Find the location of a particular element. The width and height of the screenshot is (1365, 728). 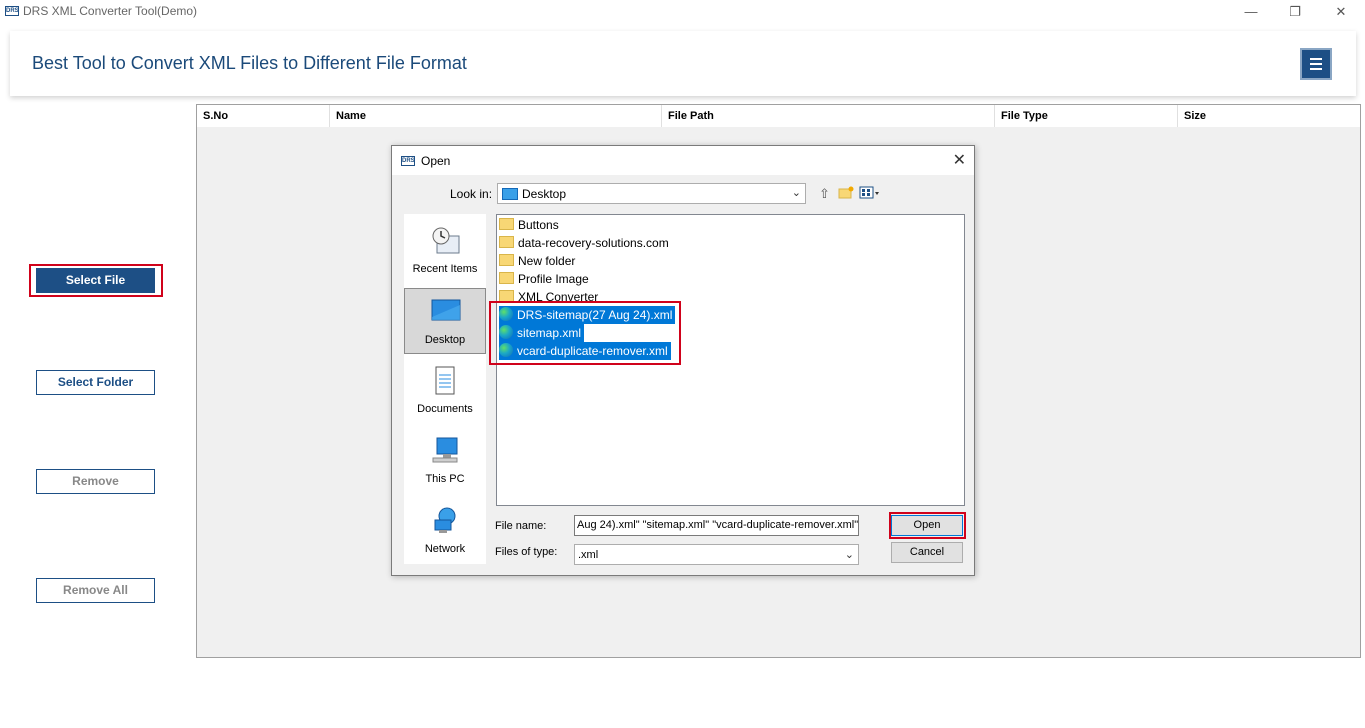

files-of-type-select: .xml ⌄ is located at coordinates (716, 554).